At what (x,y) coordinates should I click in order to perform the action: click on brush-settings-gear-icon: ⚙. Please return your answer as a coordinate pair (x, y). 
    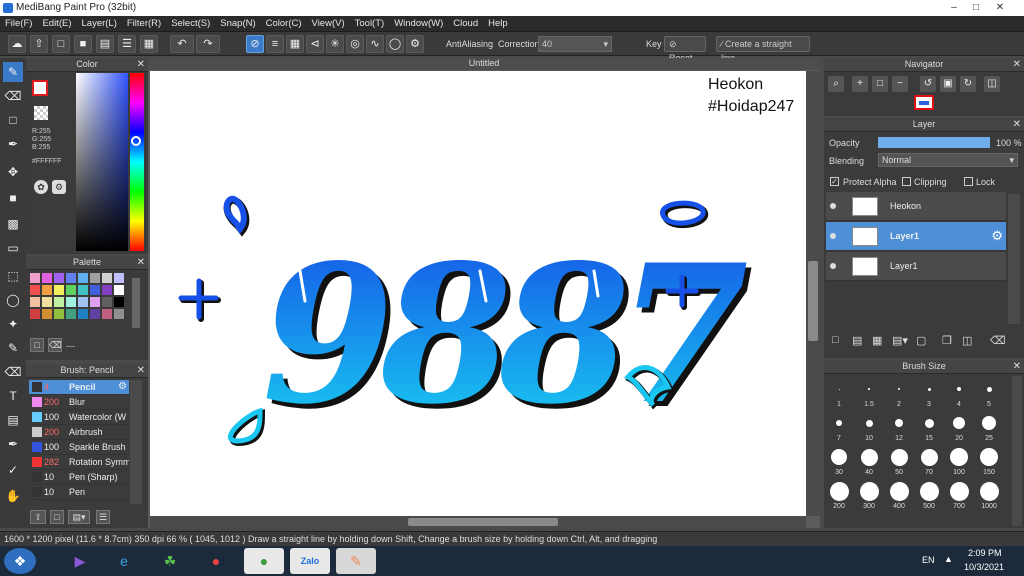
    Looking at the image, I should click on (122, 387).